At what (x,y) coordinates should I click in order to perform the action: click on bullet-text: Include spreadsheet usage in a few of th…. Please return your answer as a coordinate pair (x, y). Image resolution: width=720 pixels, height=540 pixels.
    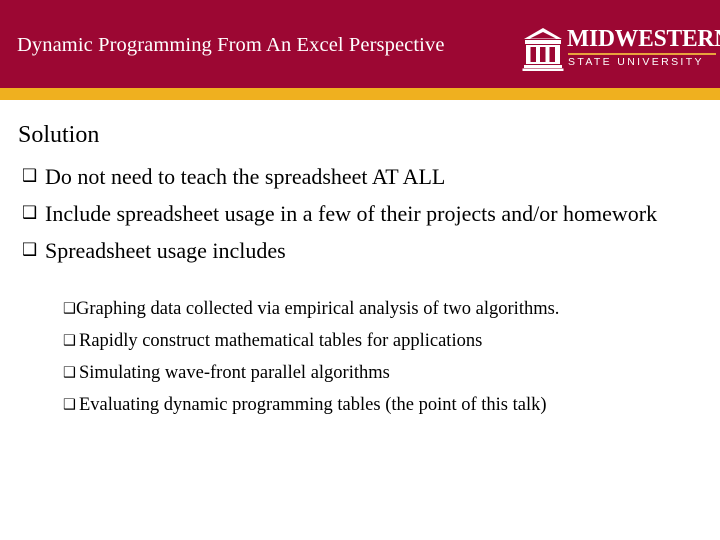
    Looking at the image, I should click on (351, 213).